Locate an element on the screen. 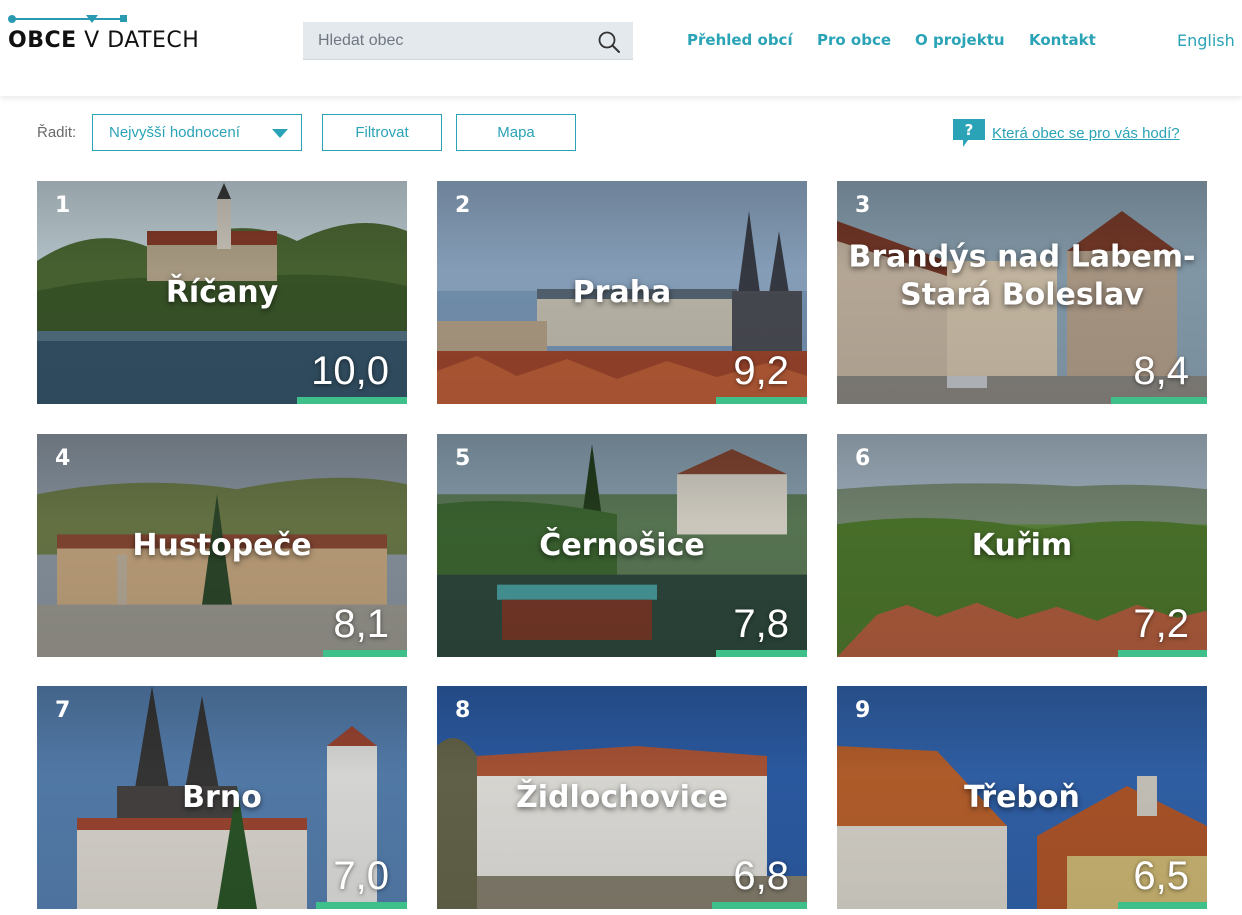  help-prompt: ? Která obec se pro vás hodí? is located at coordinates (1066, 133).